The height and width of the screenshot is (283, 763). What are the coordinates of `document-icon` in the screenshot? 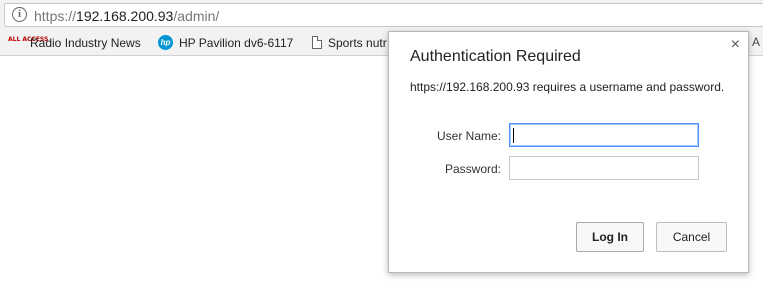 It's located at (317, 43).